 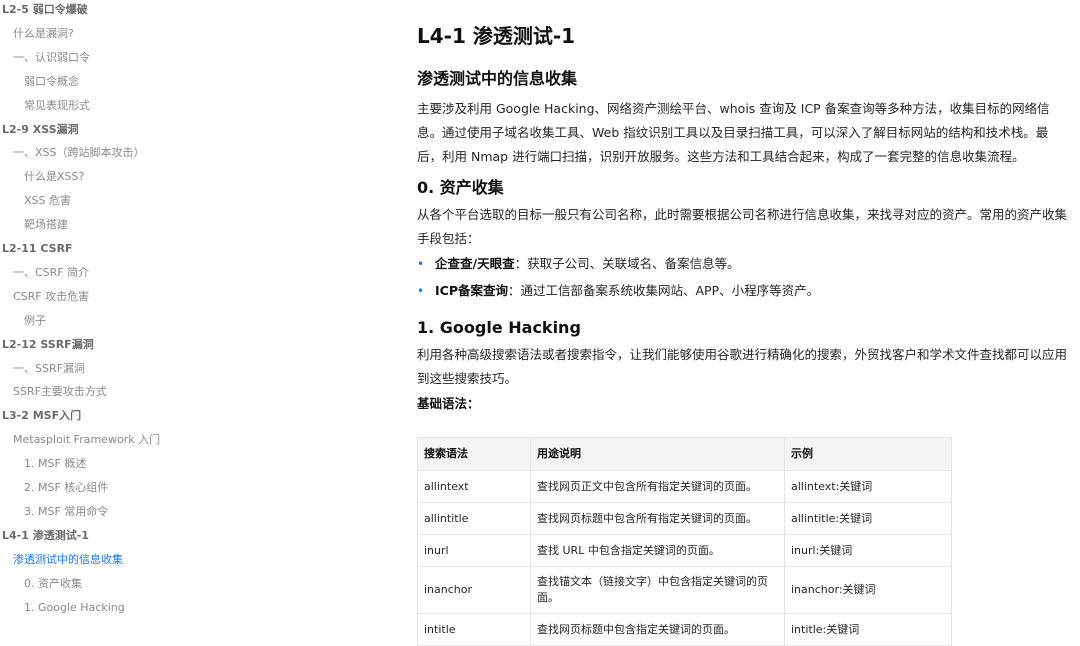 I want to click on toc-item: 靶场搭建, so click(x=34, y=225).